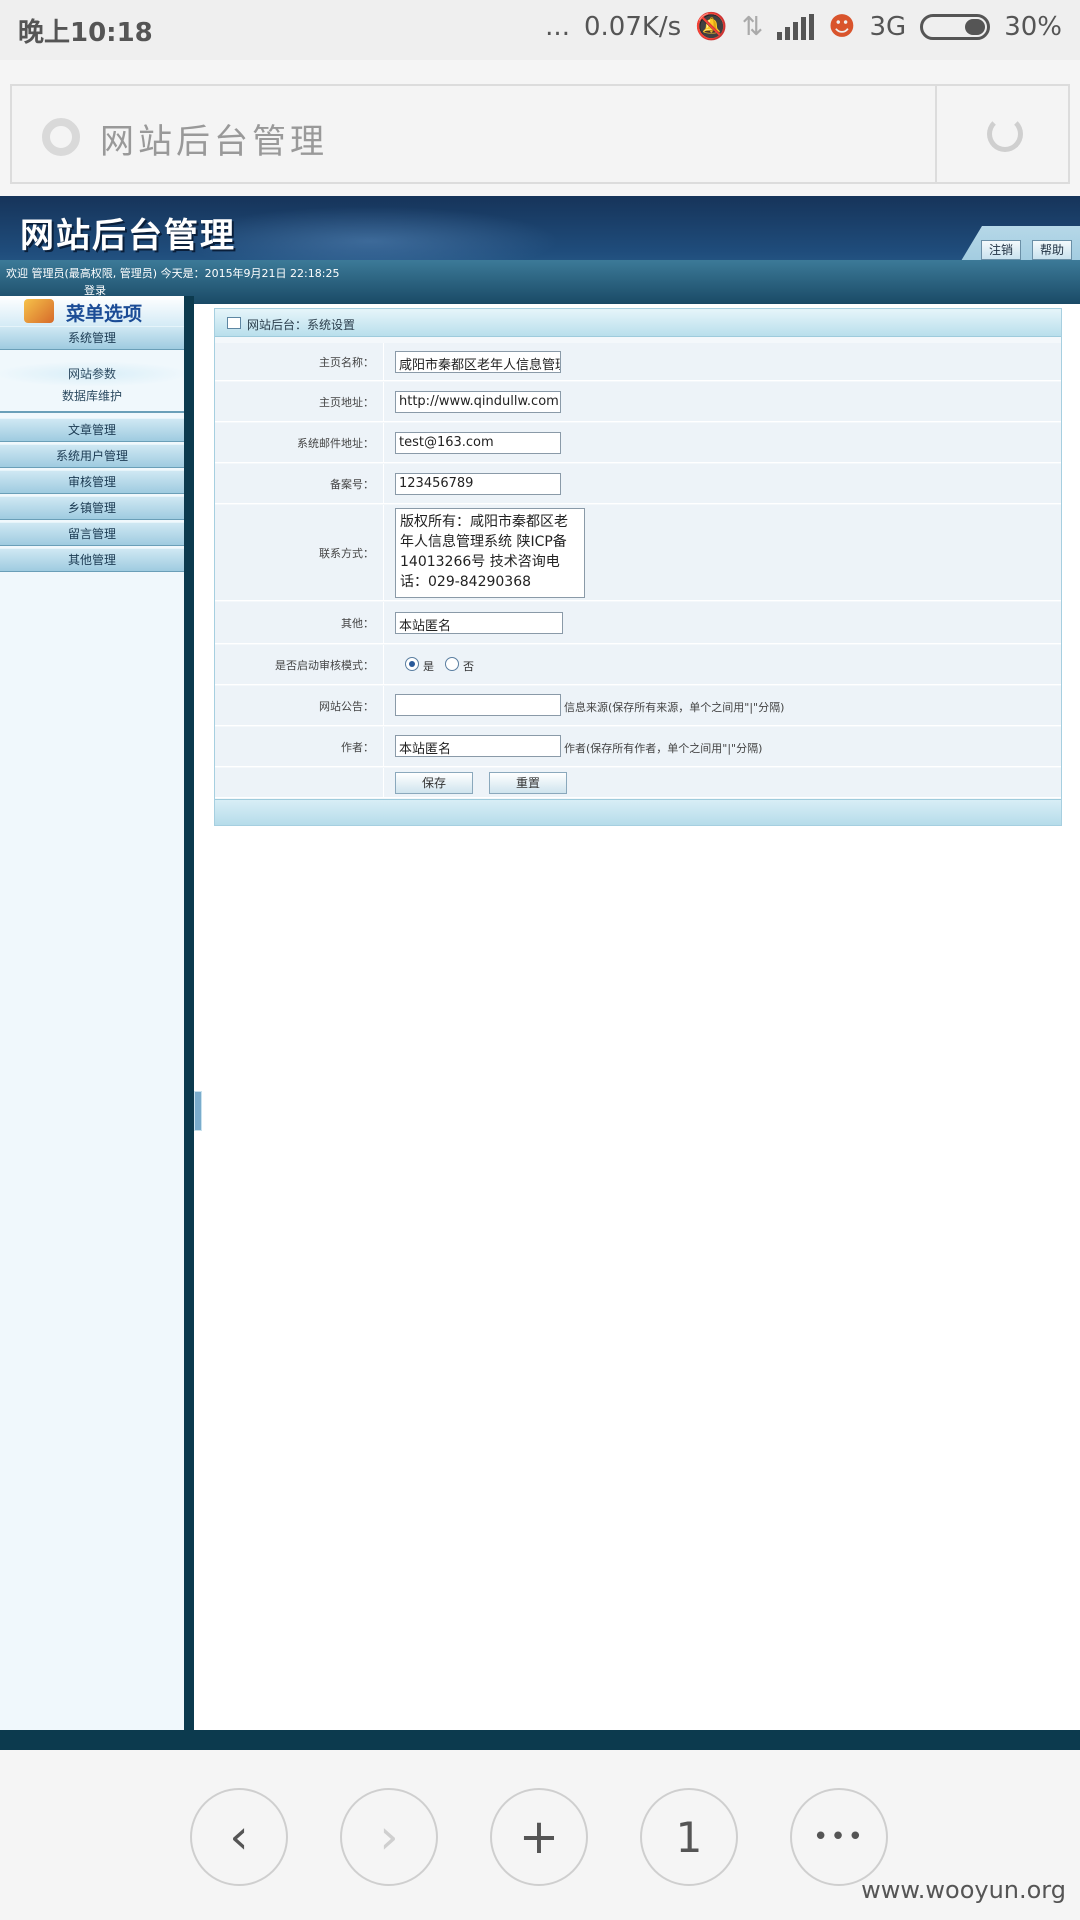 The width and height of the screenshot is (1080, 1920). Describe the element at coordinates (478, 362) in the screenshot. I see `homepage-name-input: 咸阳市秦都区老年人信息管理系统` at that location.